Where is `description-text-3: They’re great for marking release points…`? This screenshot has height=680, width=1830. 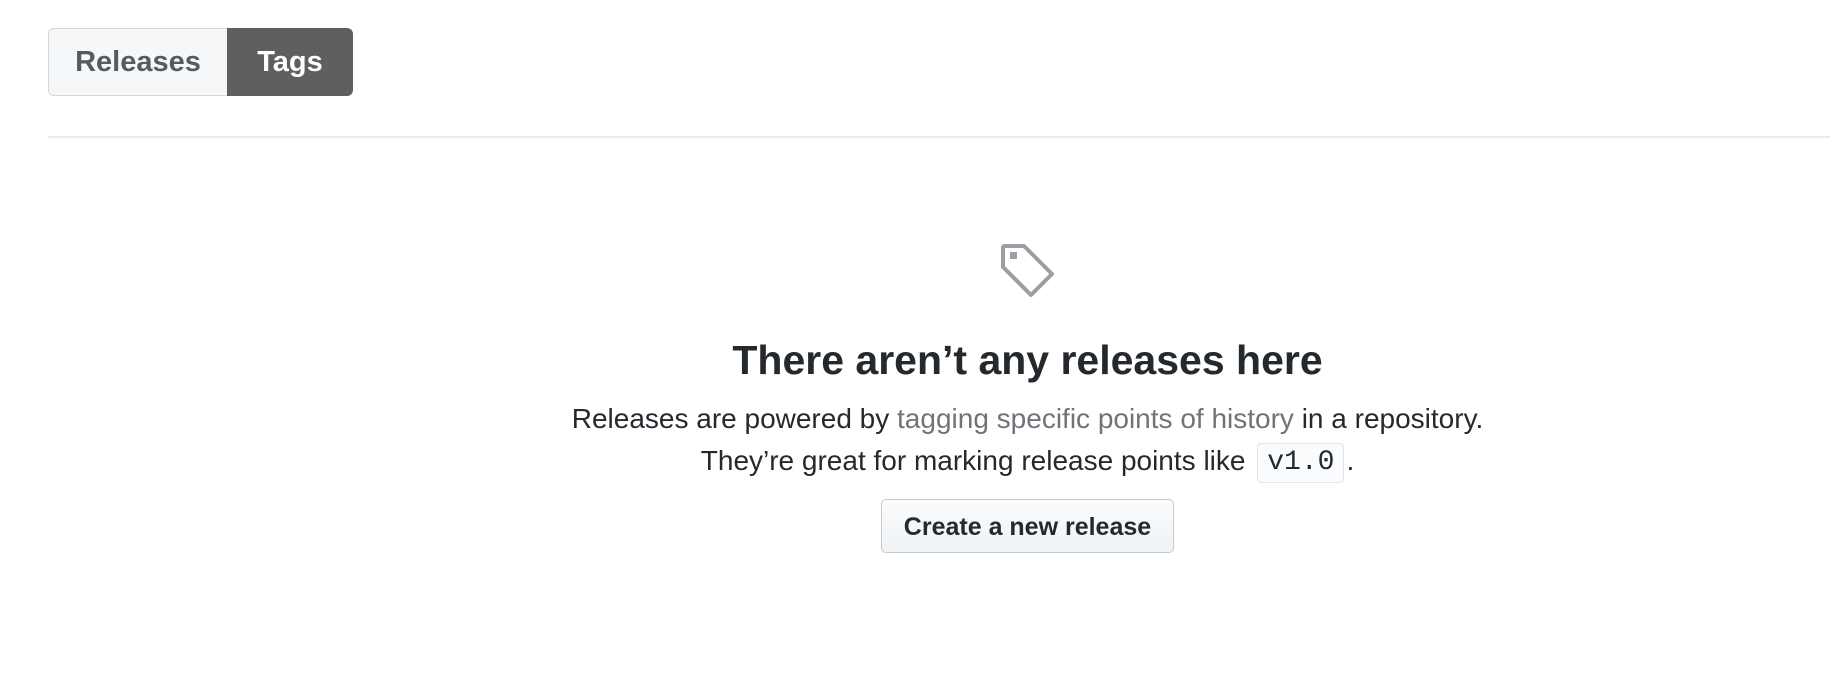
description-text-3: They’re great for marking release points… is located at coordinates (977, 460).